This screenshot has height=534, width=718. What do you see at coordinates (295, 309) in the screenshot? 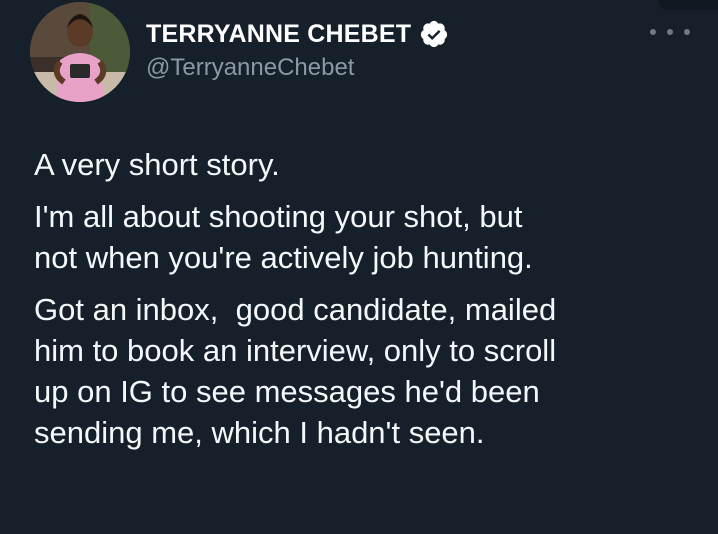
I see `tweet-line: Got an inbox, good candidate, mailed` at bounding box center [295, 309].